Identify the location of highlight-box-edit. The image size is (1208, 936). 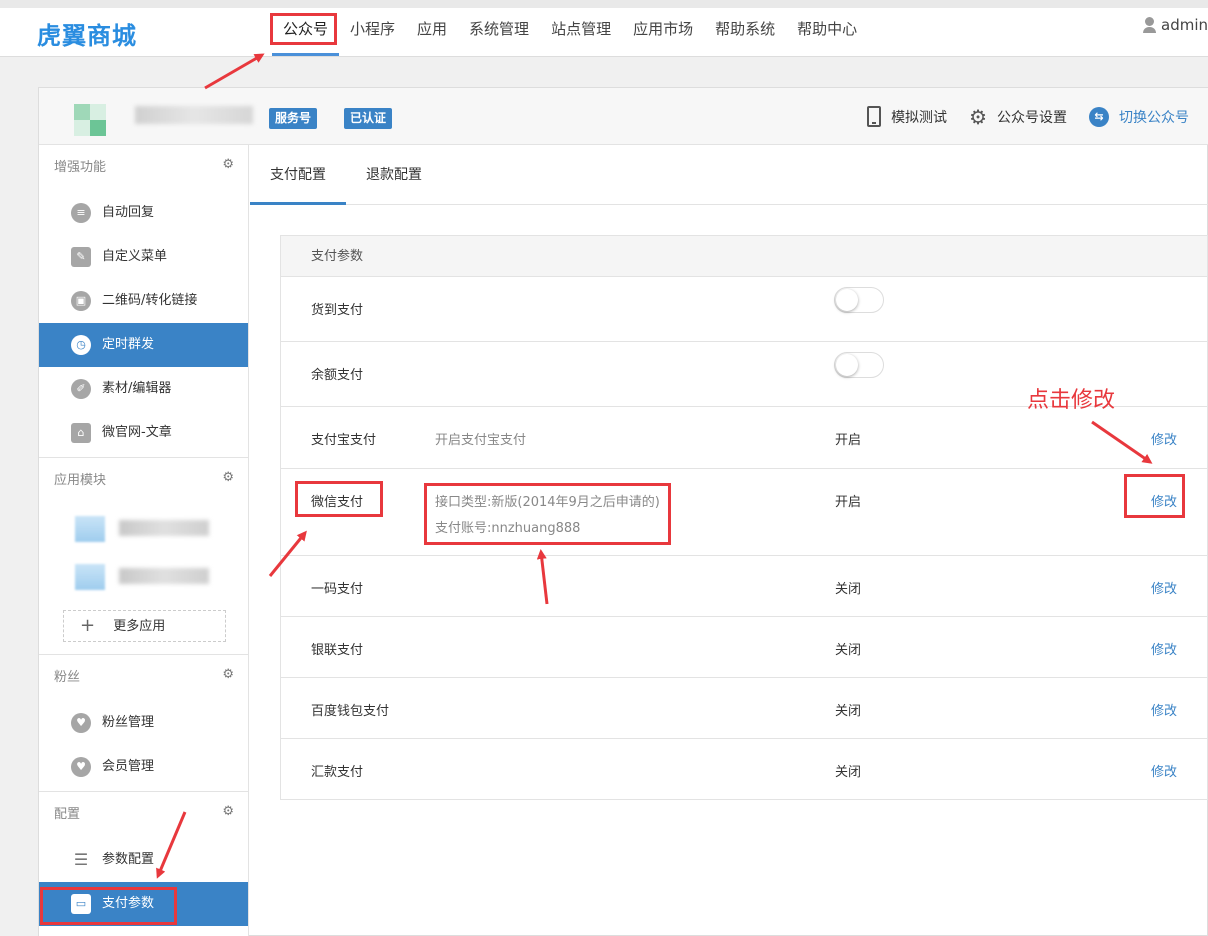
(1154, 496).